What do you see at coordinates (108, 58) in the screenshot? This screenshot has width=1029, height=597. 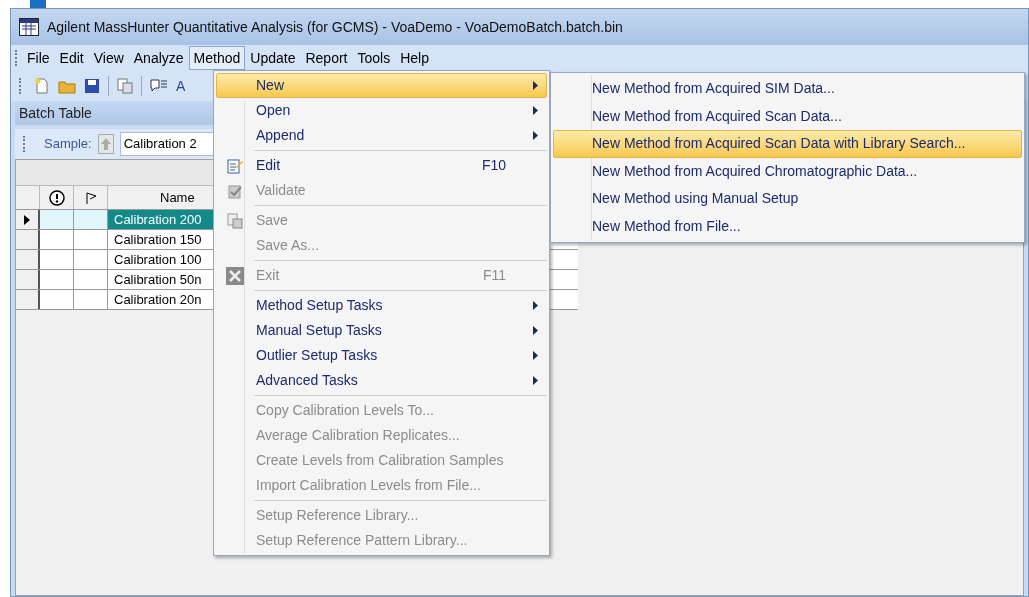 I see `menu-bar-item: View` at bounding box center [108, 58].